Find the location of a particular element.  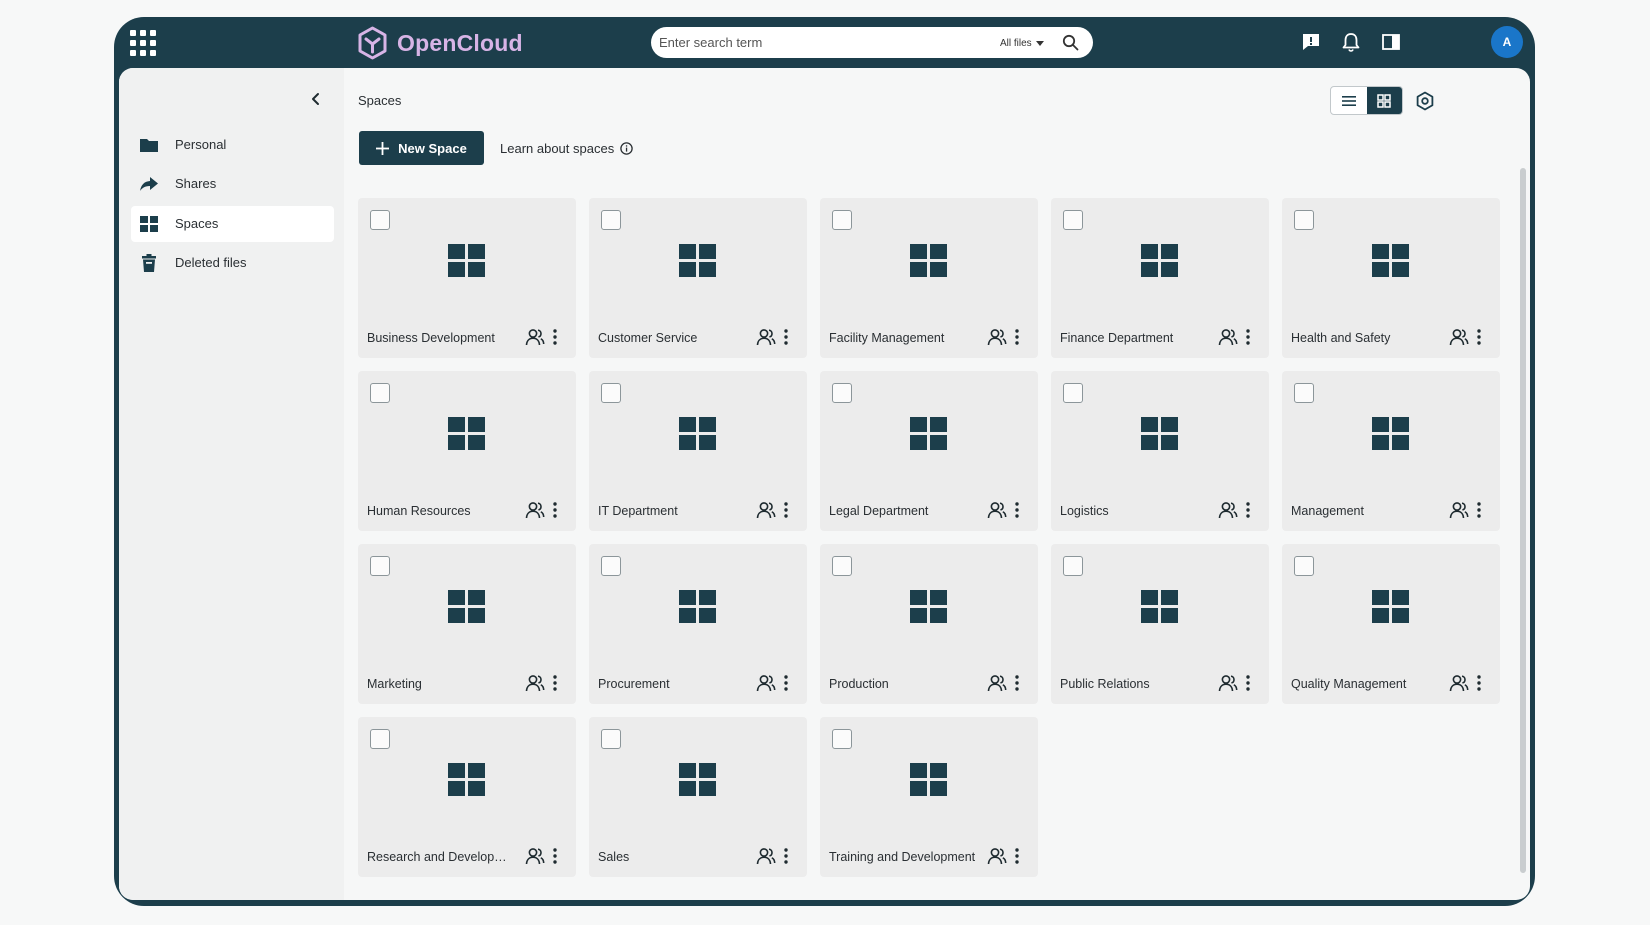

search-scope-dropdown: All files is located at coordinates (1022, 43).